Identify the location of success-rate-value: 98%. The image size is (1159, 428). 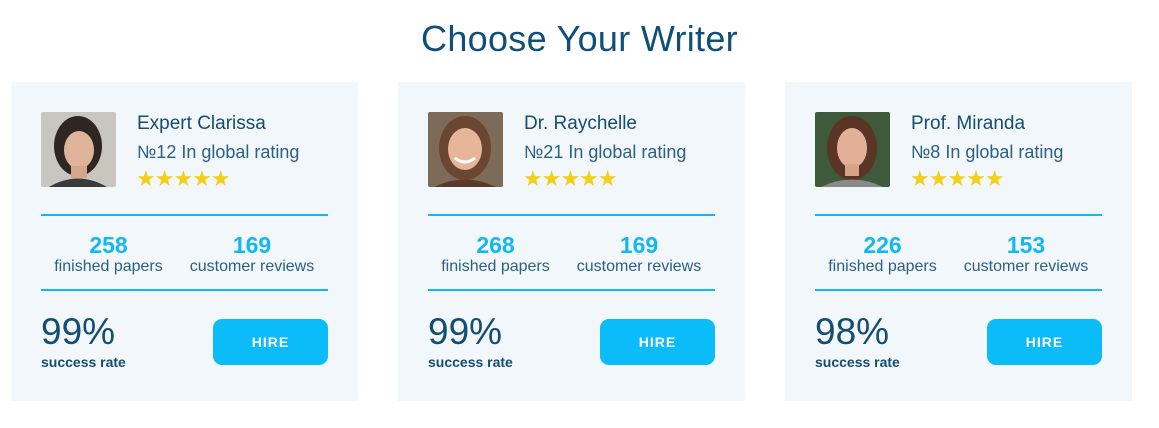
(852, 331).